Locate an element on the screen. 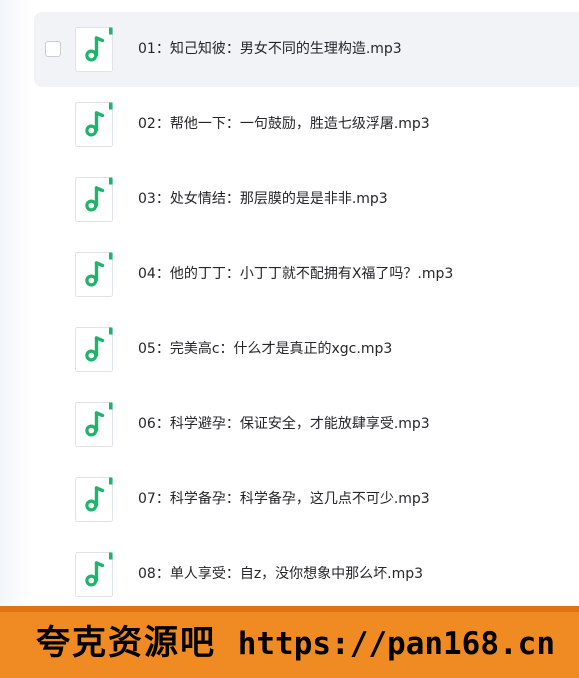  file-name: 06：科学避孕：保证安全，才能放肆享受.mp3 is located at coordinates (284, 424).